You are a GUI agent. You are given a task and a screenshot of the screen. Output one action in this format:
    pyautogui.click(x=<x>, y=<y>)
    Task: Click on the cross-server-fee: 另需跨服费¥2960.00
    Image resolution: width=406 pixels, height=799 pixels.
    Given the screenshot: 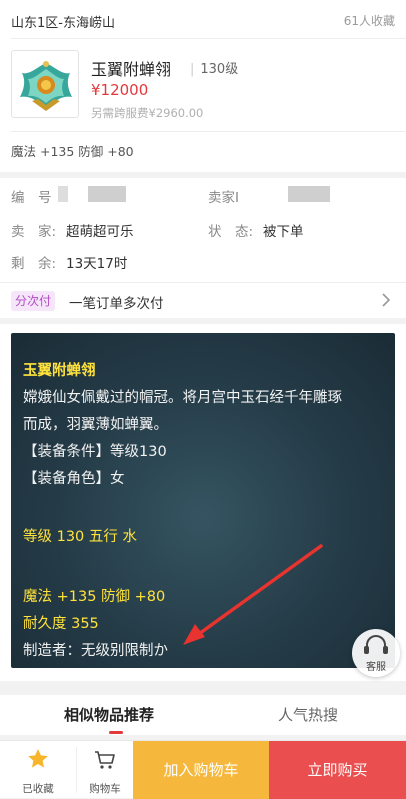 What is the action you would take?
    pyautogui.click(x=147, y=113)
    